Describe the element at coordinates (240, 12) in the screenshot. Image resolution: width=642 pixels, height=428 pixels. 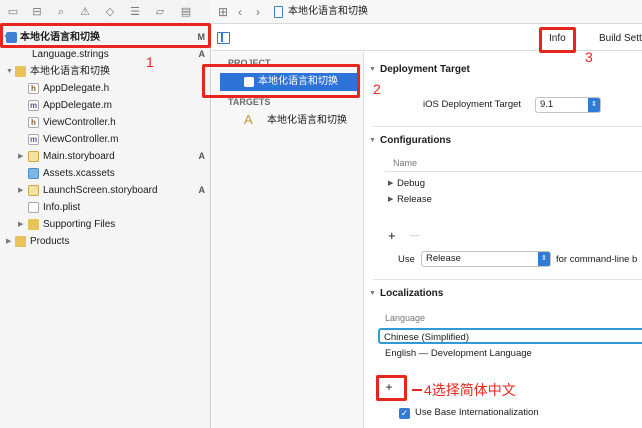
I see `back-icon: ‹` at that location.